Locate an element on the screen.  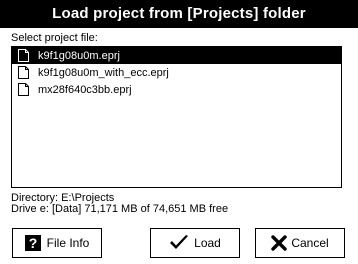
file-item-mx28f640c3bb: mx28f640c3bb.eprj is located at coordinates (176, 89).